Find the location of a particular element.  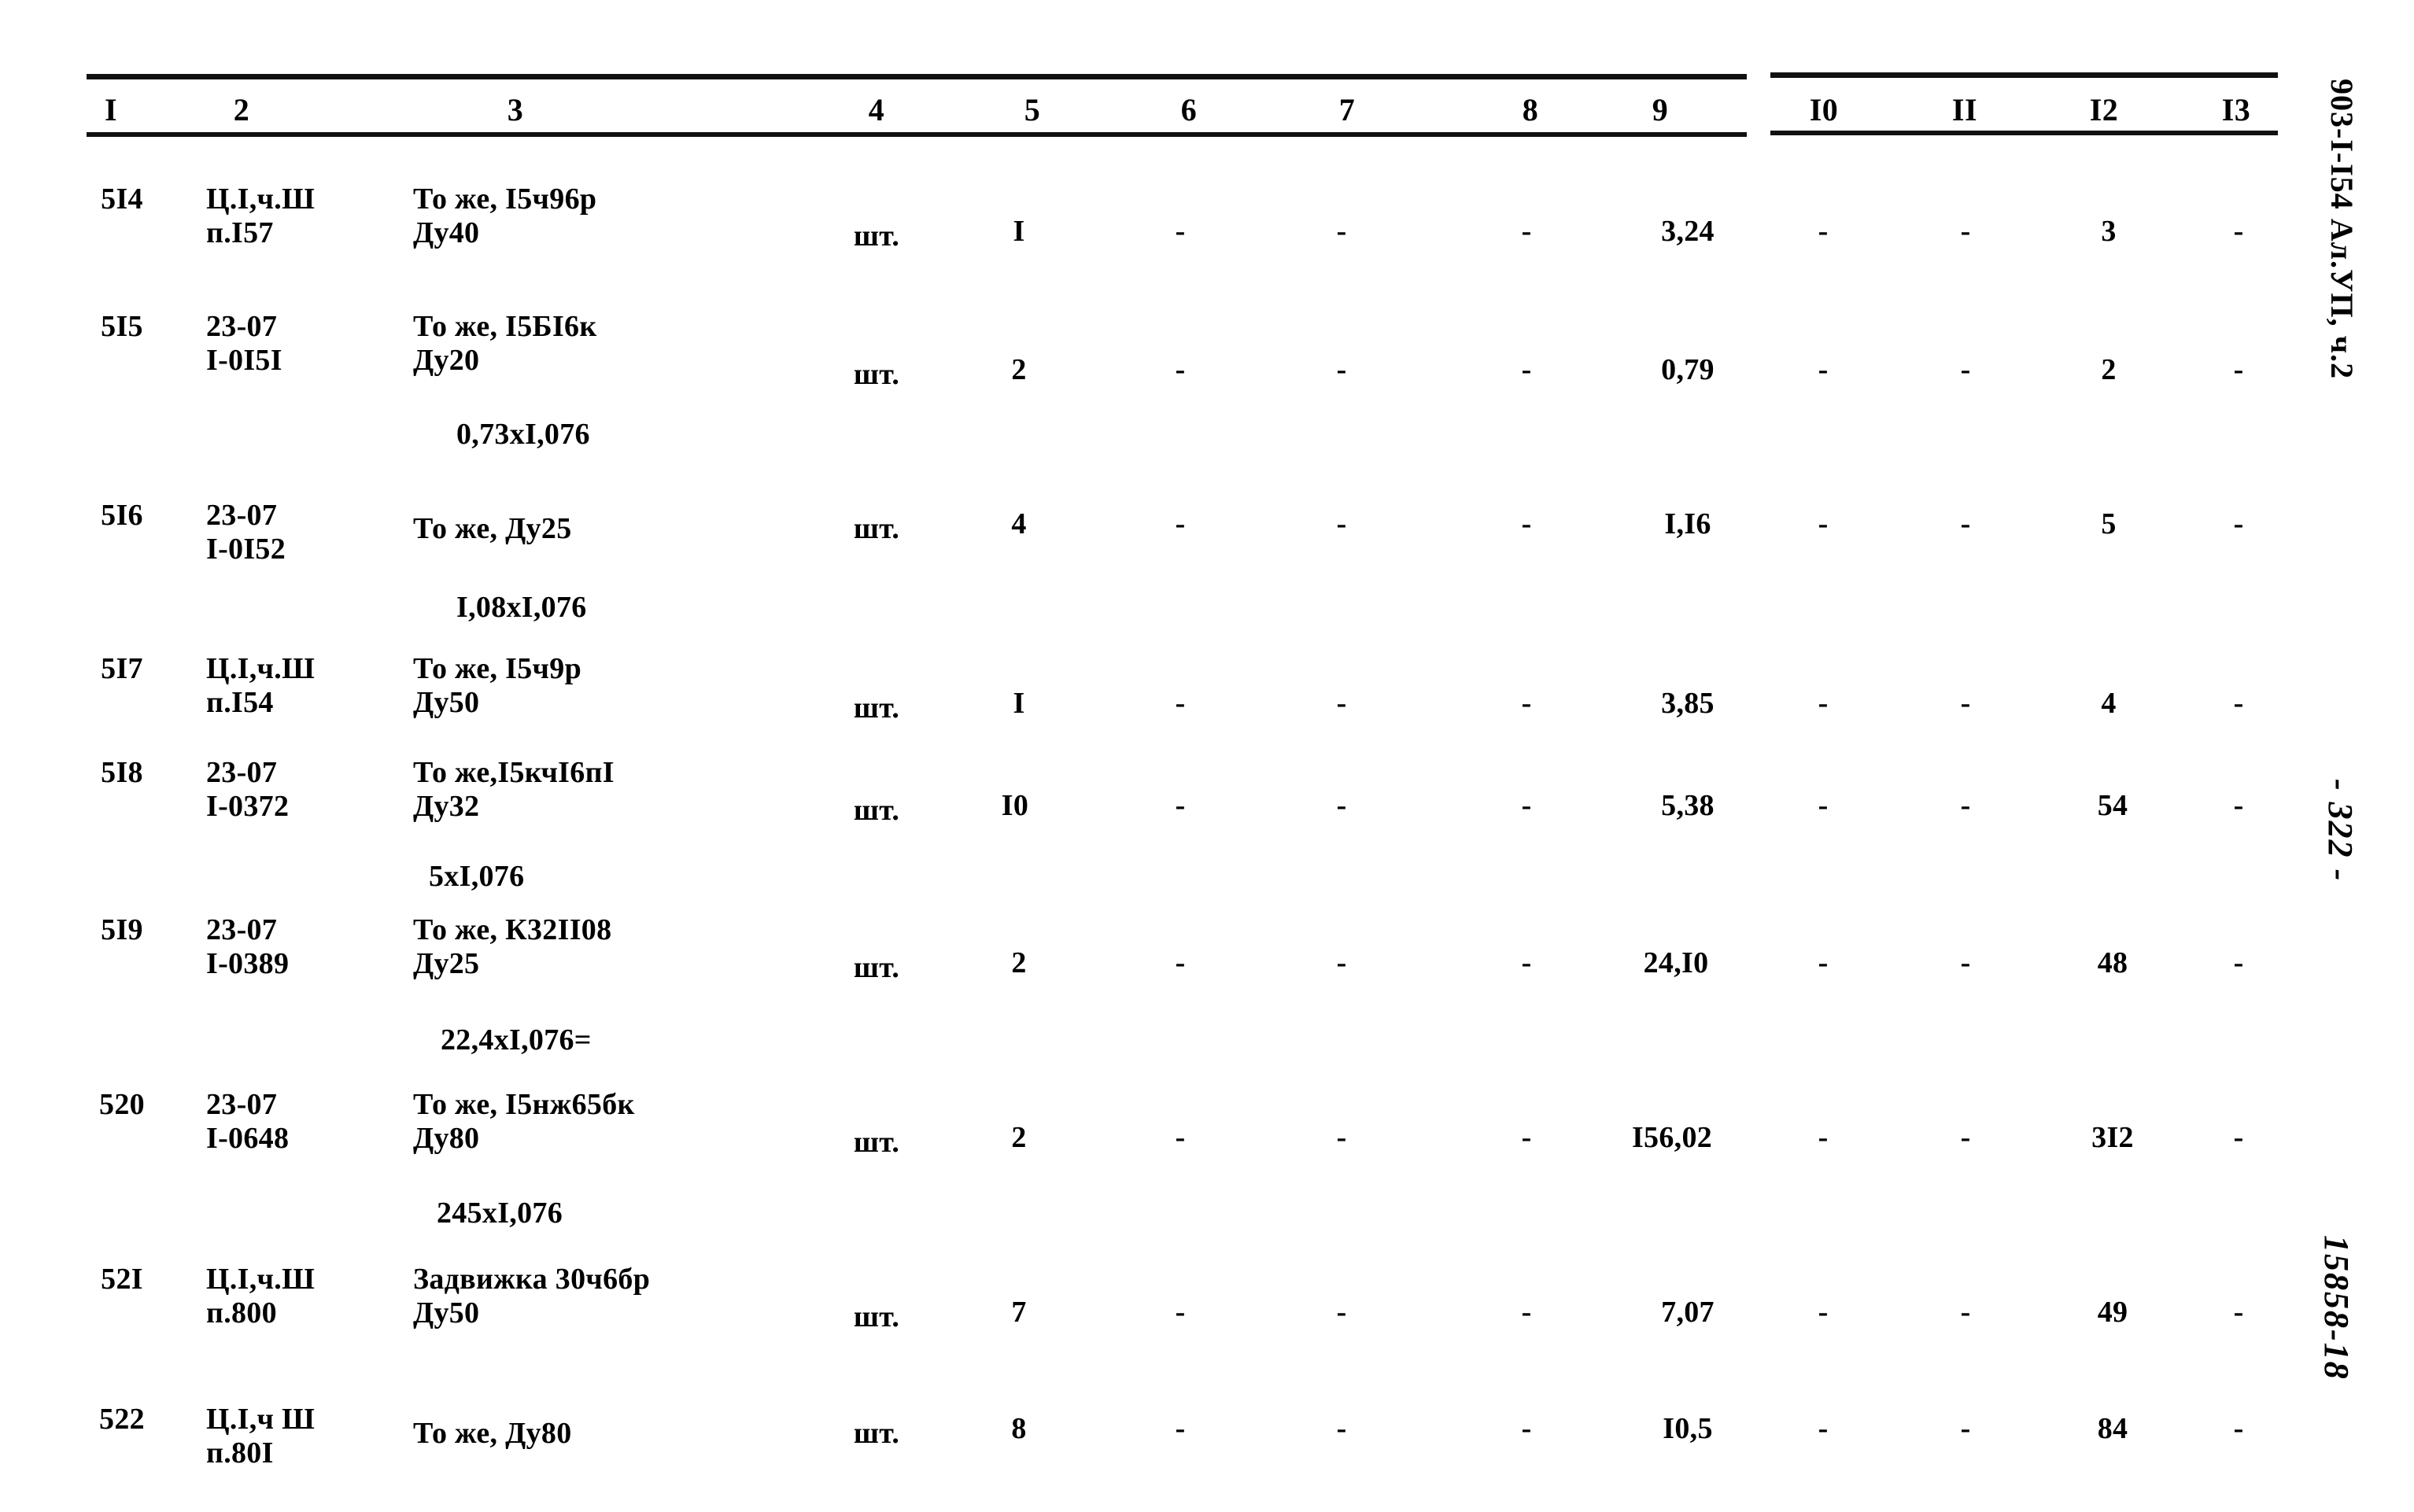

table-row-name2: Ду50 is located at coordinates (447, 1312).